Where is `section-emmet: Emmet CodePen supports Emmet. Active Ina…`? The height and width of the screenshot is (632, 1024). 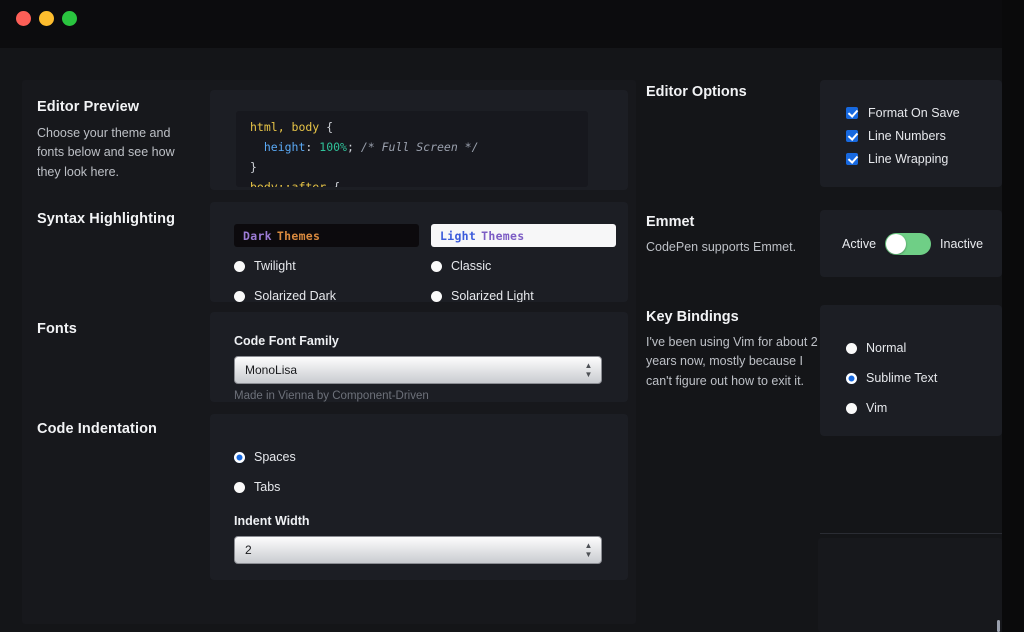 section-emmet: Emmet CodePen supports Emmet. Active Ina… is located at coordinates (824, 257).